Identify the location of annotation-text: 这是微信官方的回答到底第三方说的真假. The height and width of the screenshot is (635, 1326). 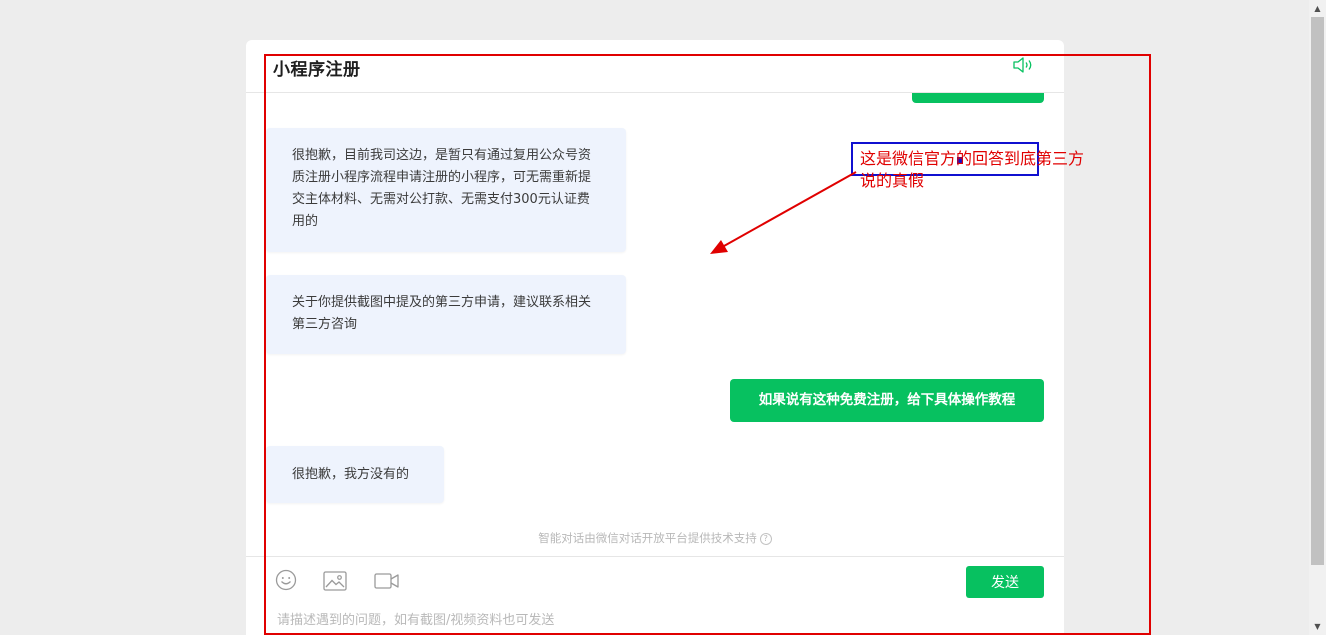
(972, 169).